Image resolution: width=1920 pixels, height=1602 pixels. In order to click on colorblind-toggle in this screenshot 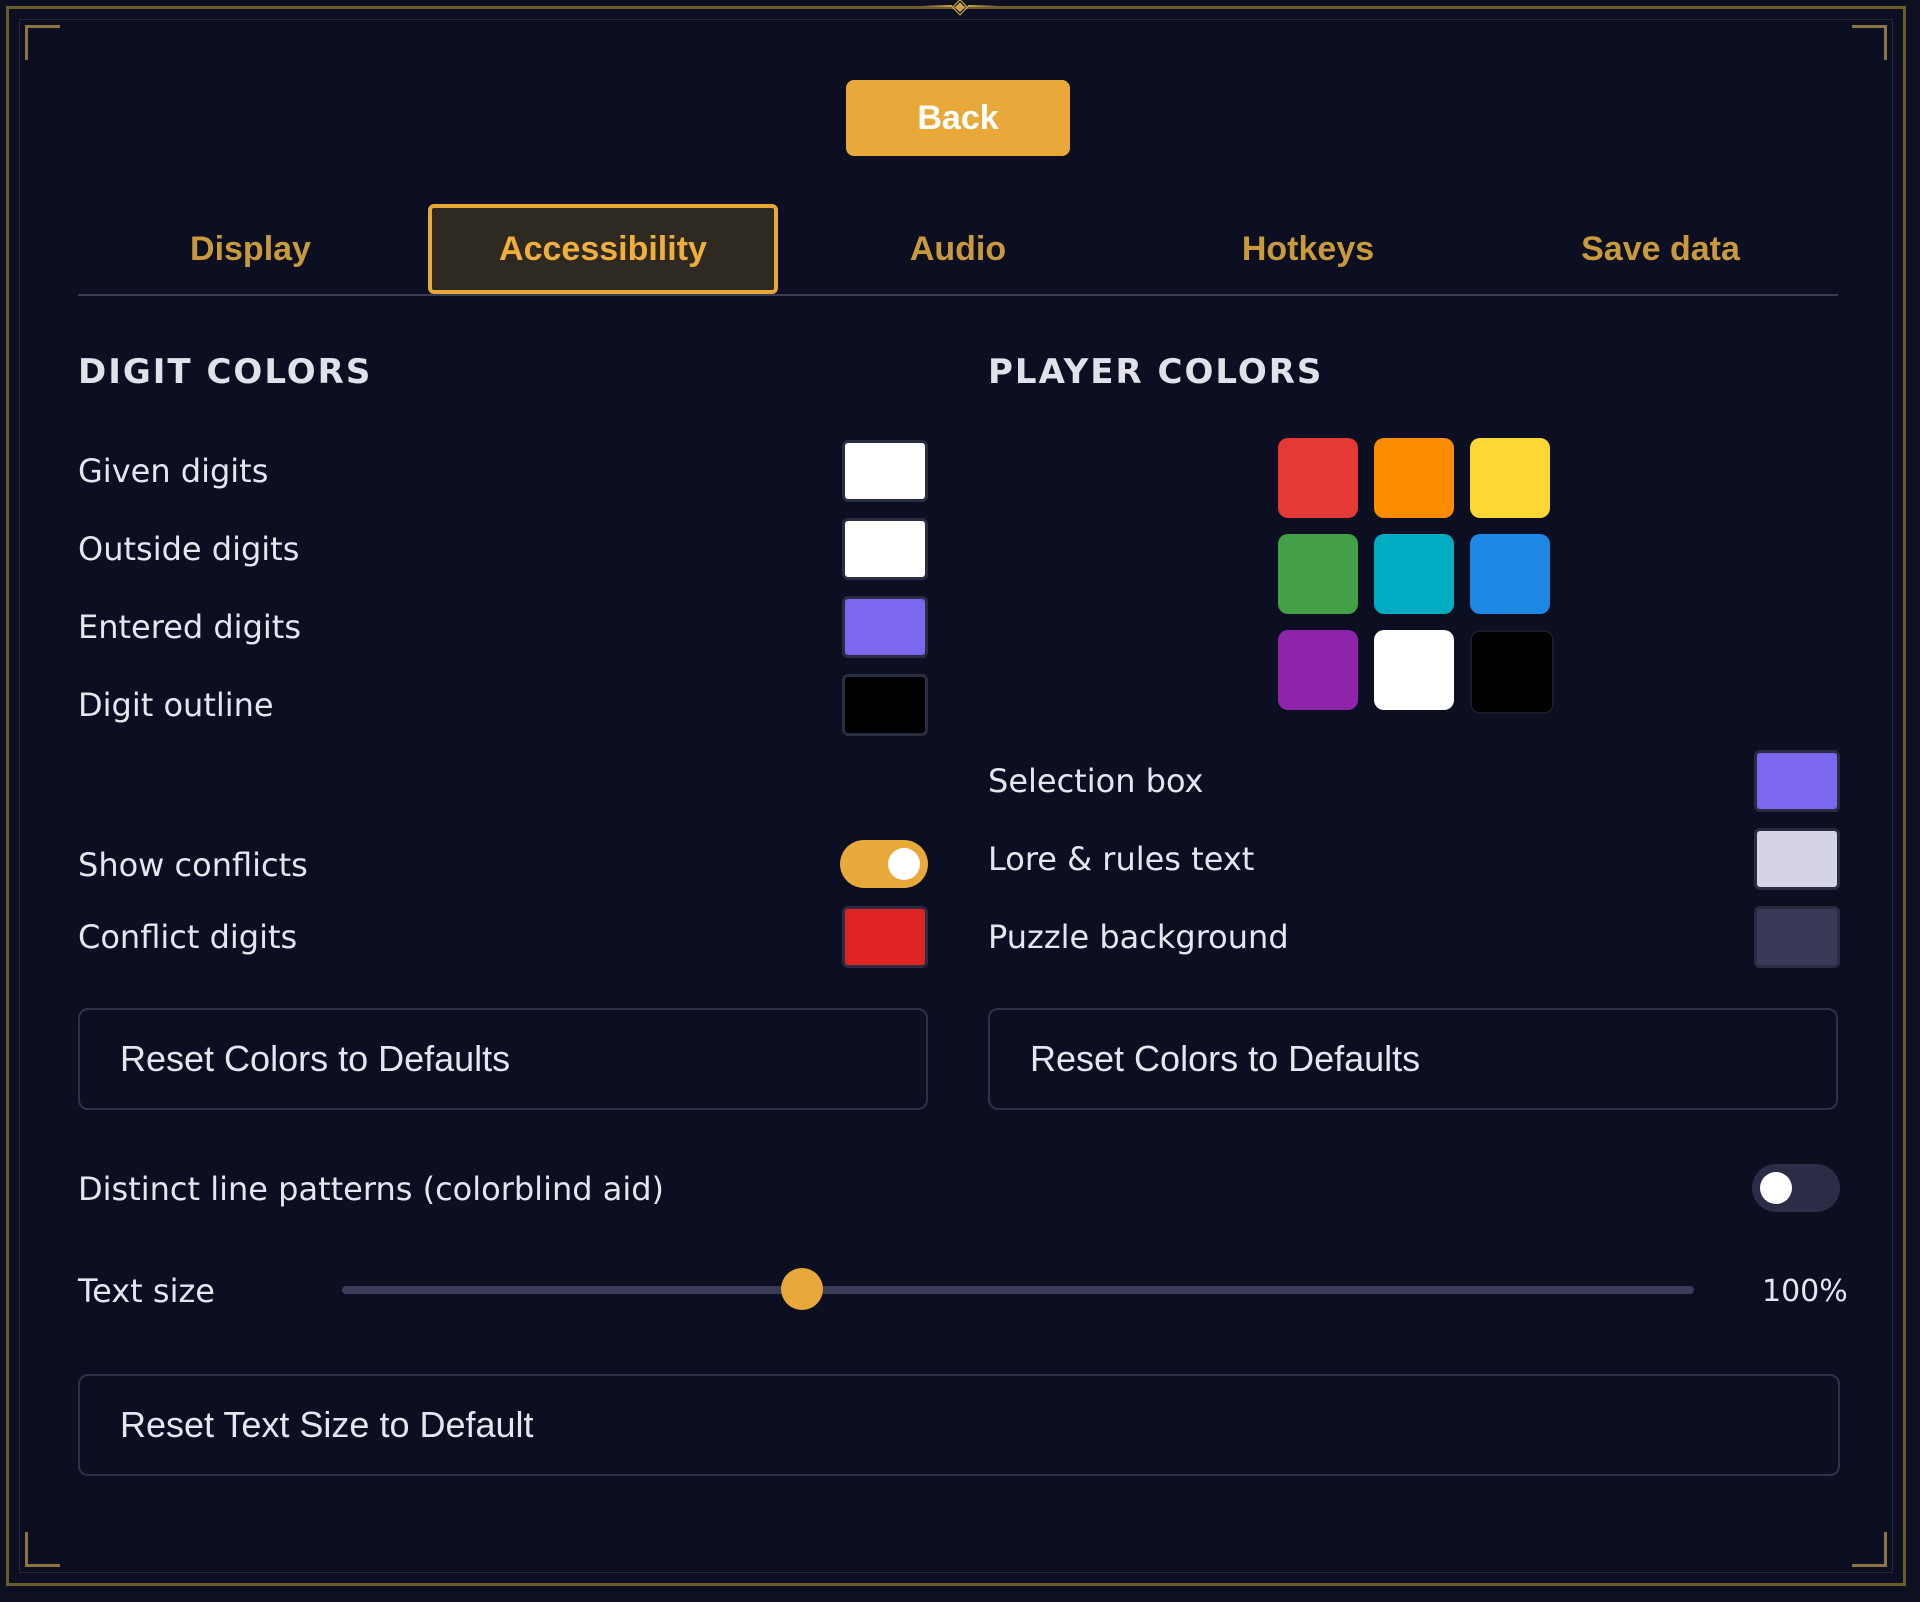, I will do `click(1796, 1188)`.